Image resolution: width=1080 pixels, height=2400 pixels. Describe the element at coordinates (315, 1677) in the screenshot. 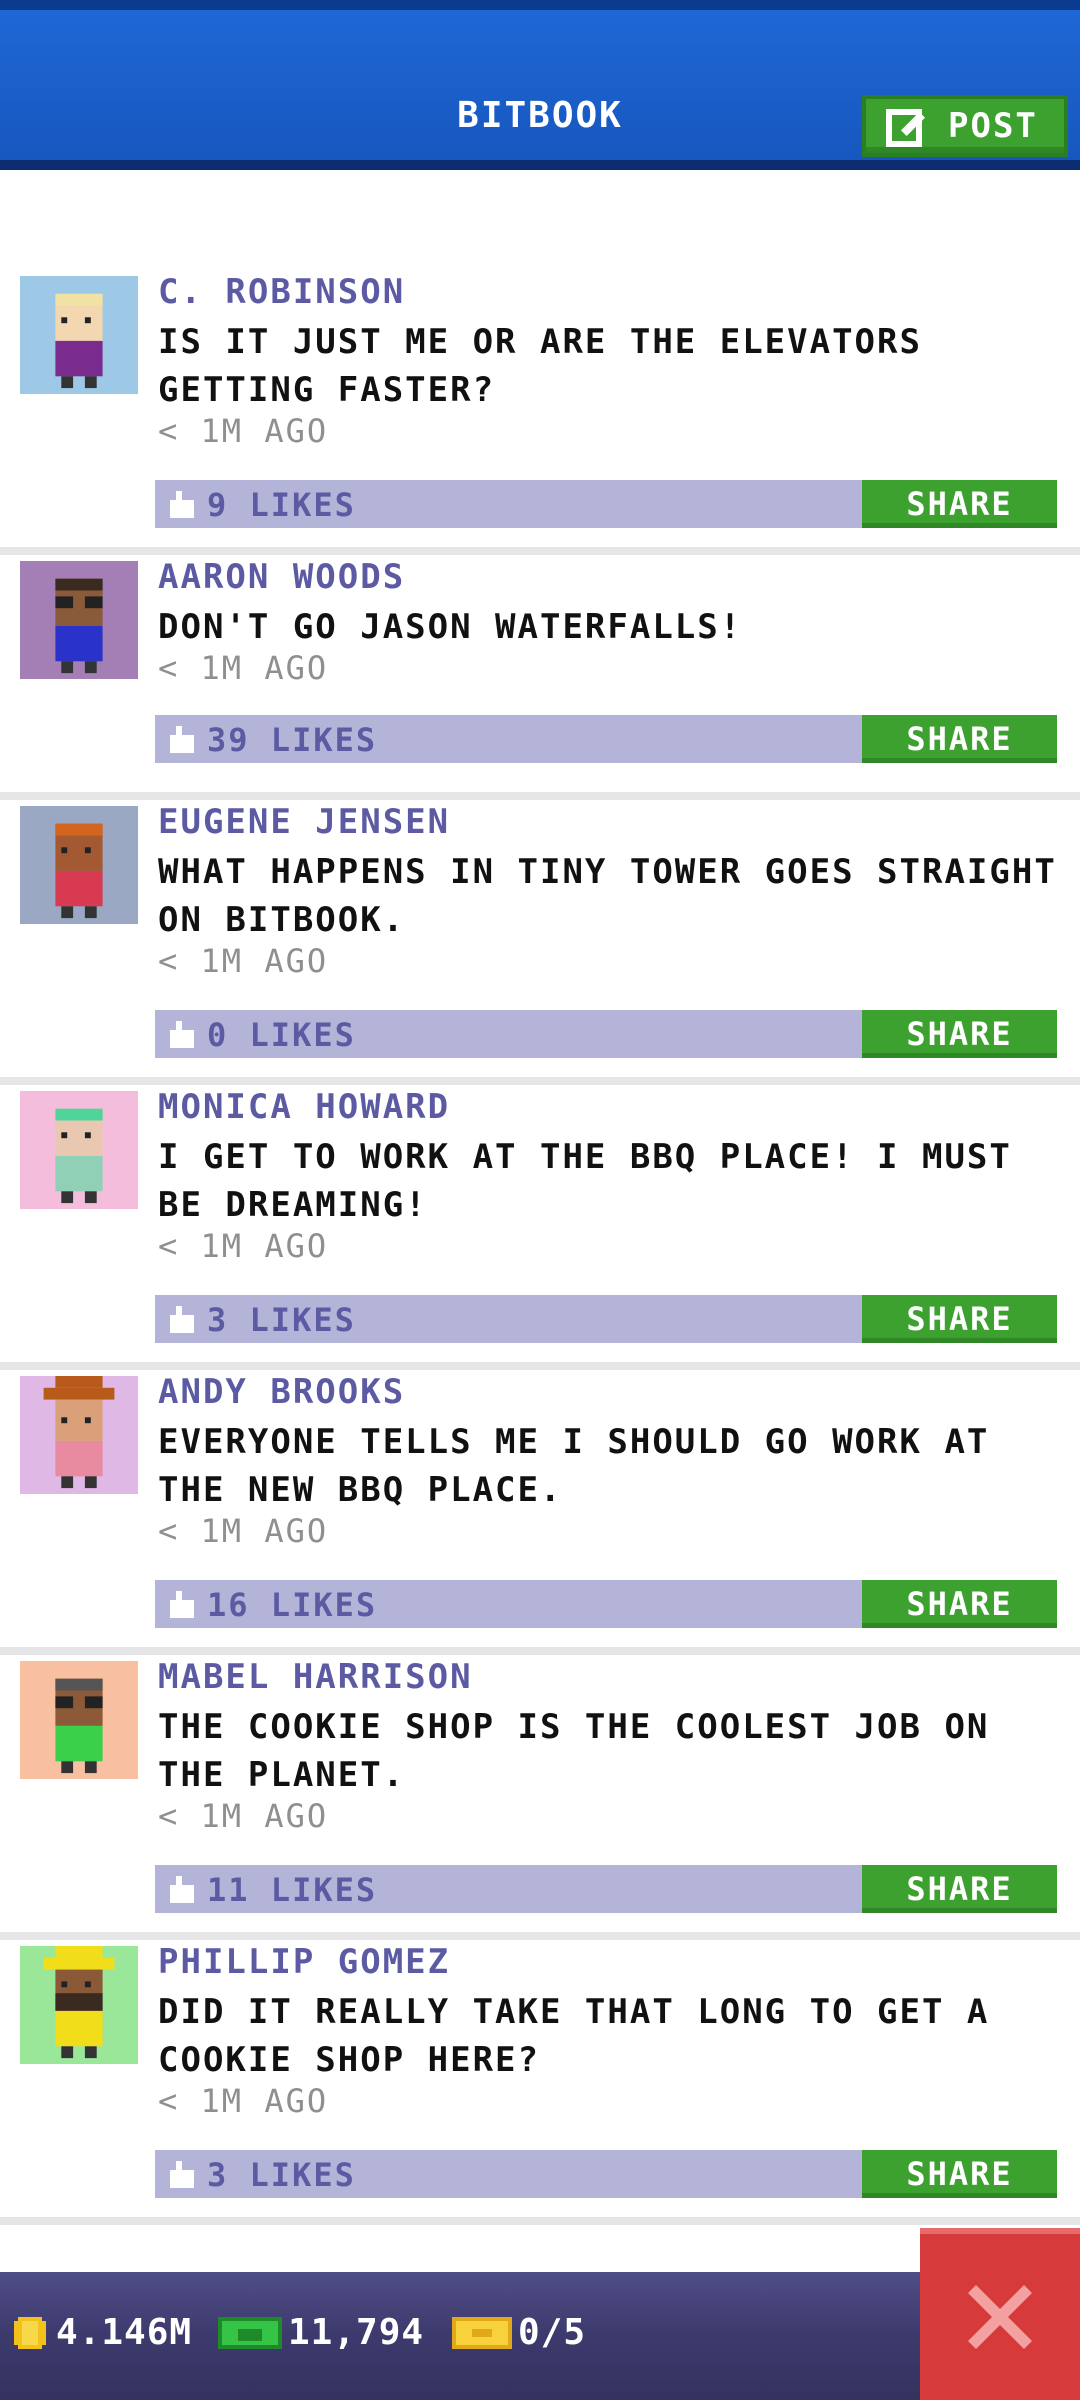

I see `post-author: MABEL HARRISON` at that location.